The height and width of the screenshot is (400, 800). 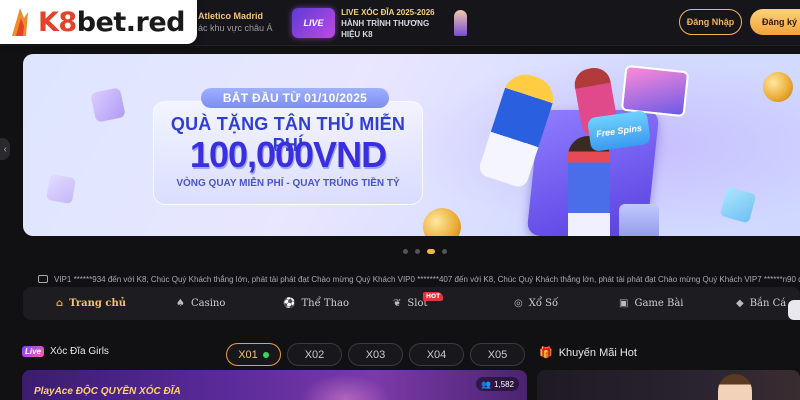 I want to click on nav-label: Xổ Số, so click(x=543, y=303).